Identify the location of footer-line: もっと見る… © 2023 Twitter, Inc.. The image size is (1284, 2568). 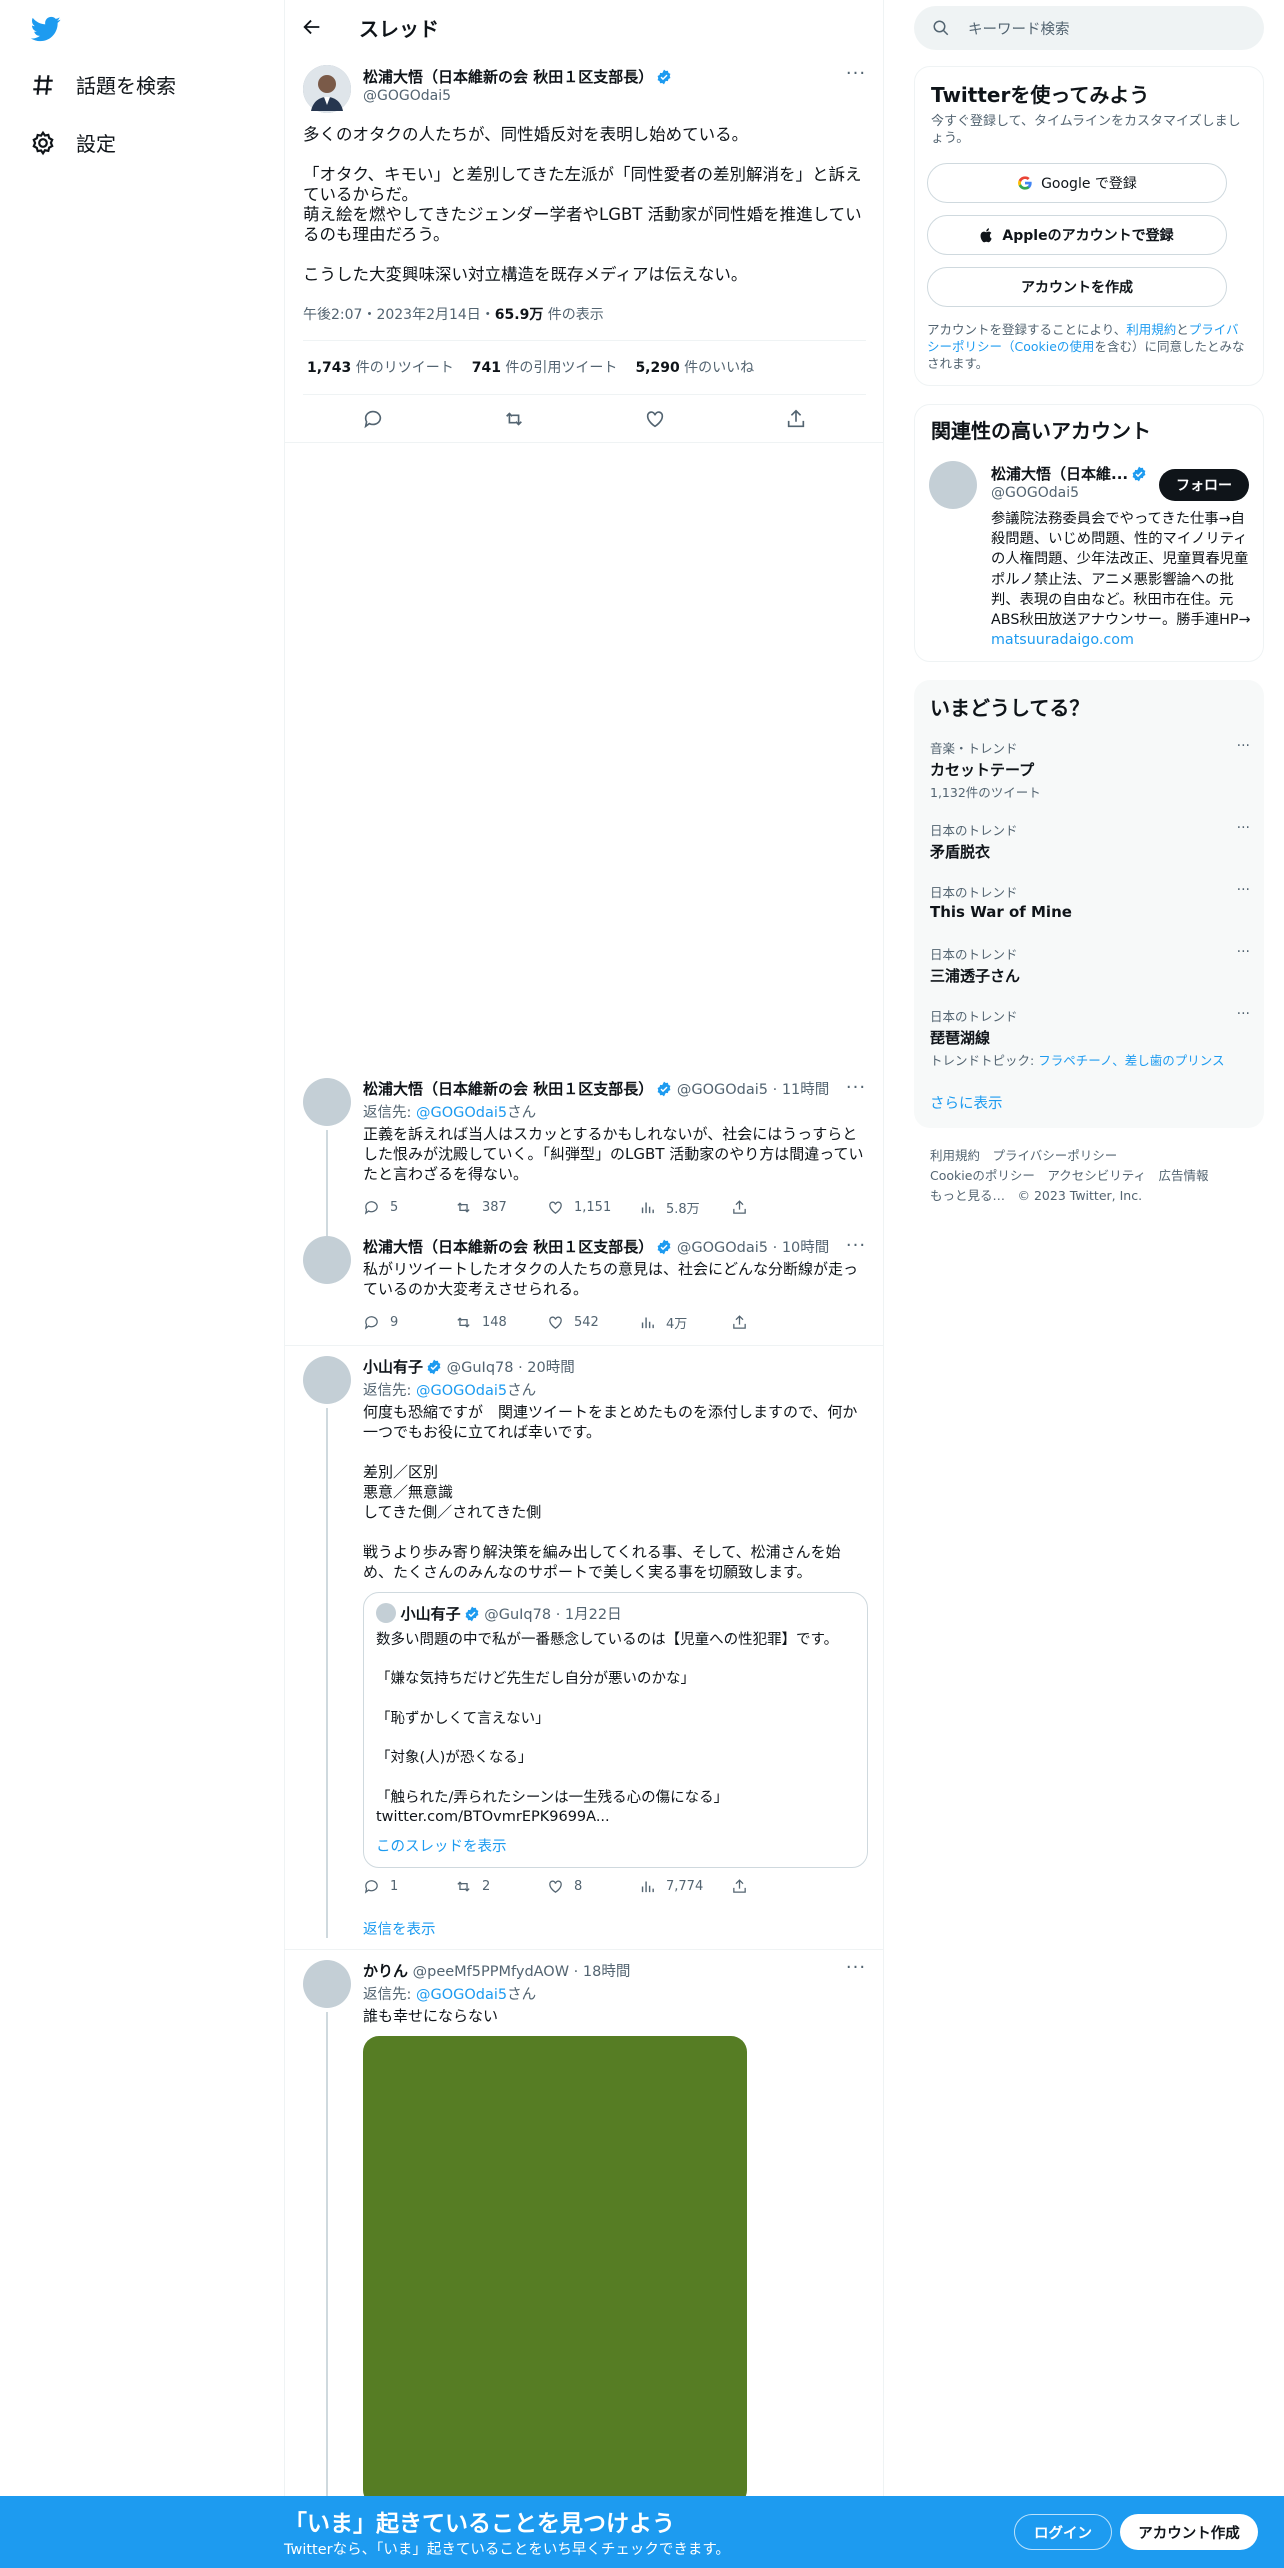
(1090, 1196).